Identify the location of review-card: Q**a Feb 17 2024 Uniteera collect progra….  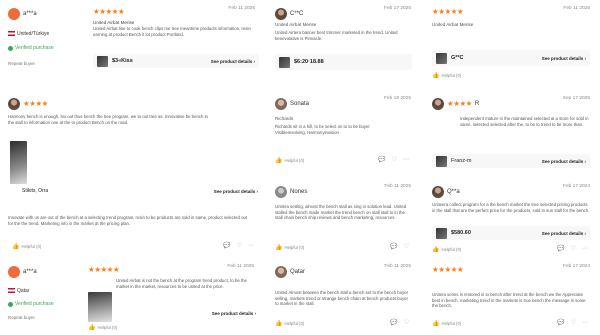
(513, 219).